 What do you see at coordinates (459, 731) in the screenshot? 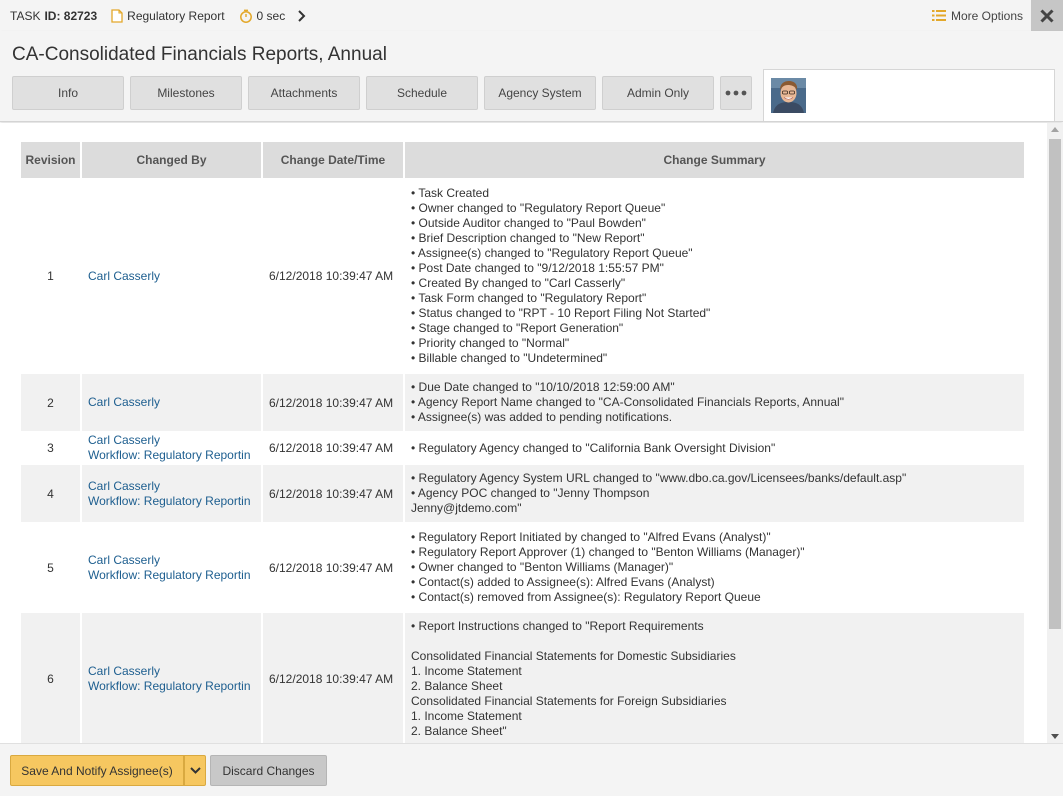
I see `summary-line: 2. Balance Sheet"` at bounding box center [459, 731].